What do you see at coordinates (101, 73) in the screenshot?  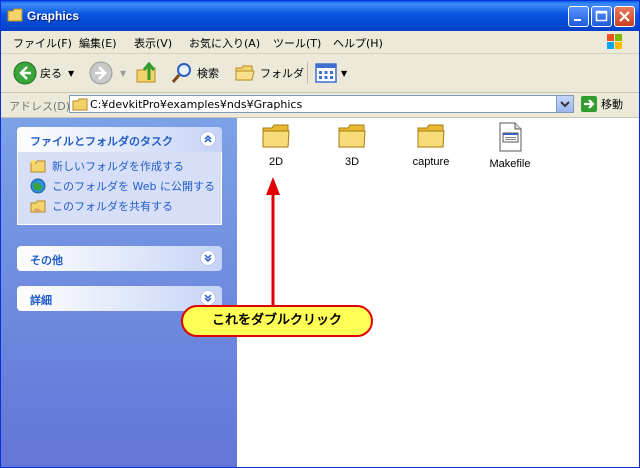 I see `forward-arrow-icon` at bounding box center [101, 73].